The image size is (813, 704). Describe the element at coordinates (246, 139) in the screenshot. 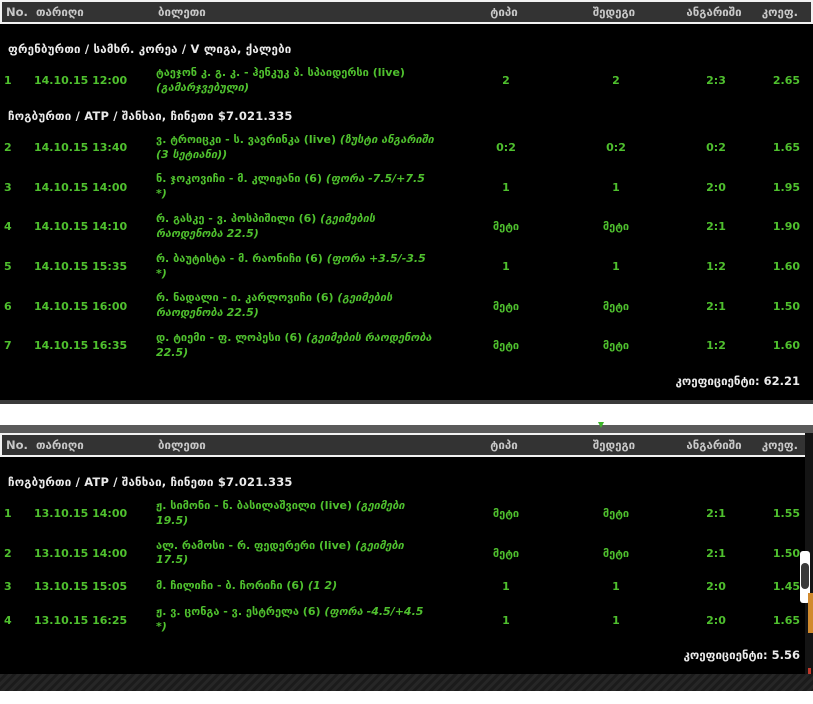

I see `ticket-match: ვ. ტროიცკი - ს. ვავრინკა (live)` at that location.